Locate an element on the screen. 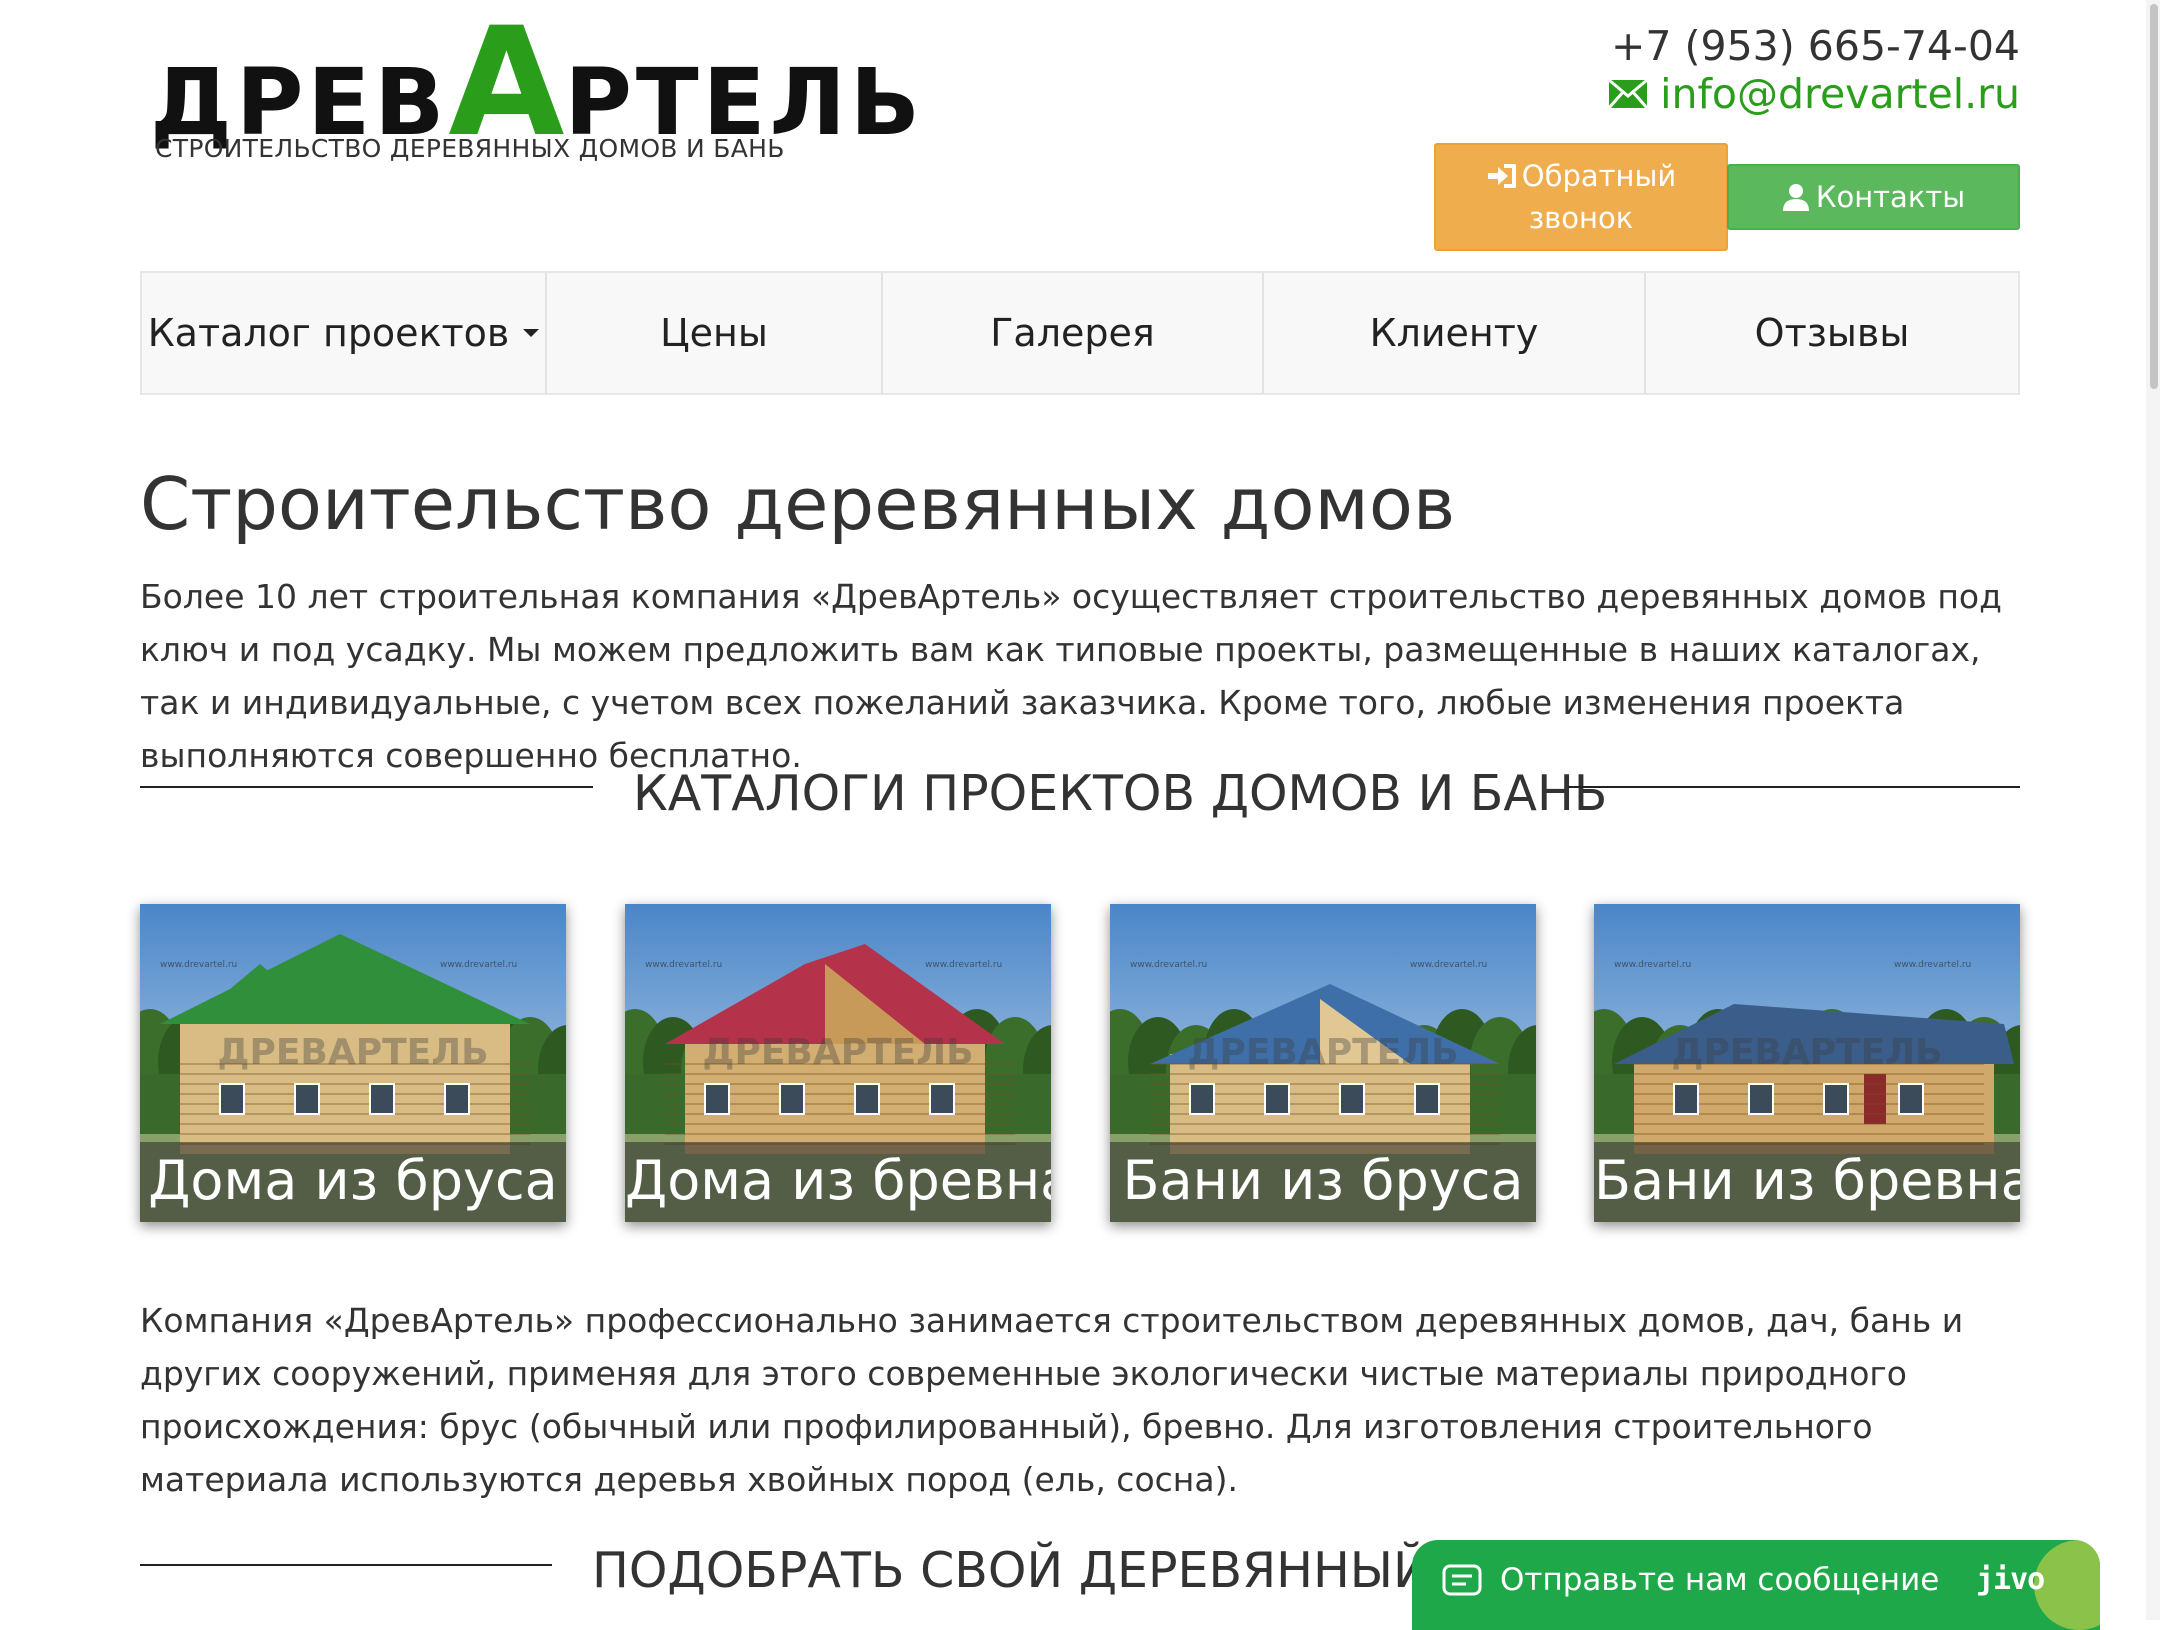  chat-widget: Отправьте нам сообщение jivo is located at coordinates (1756, 1585).